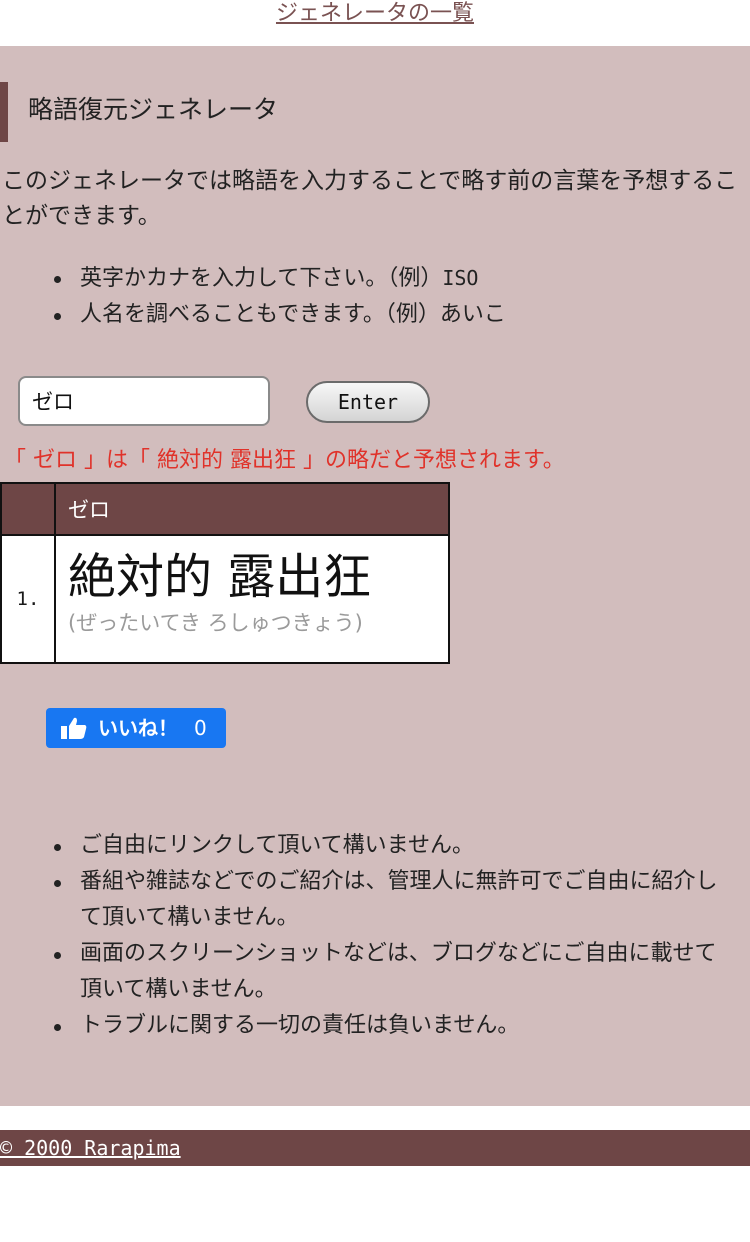 Image resolution: width=750 pixels, height=1242 pixels. I want to click on copyright-link: © 2000 Rarapima, so click(90, 1148).